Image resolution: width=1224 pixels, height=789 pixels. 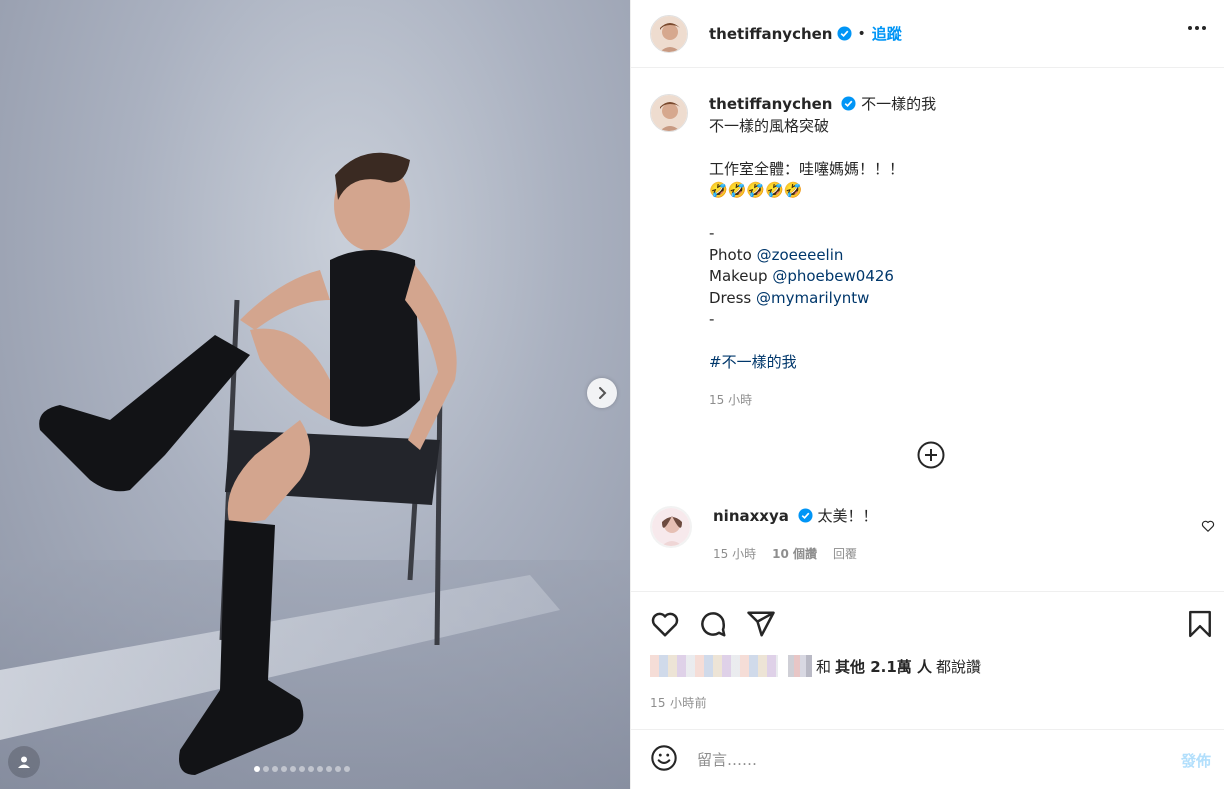 I want to click on likes-and: 和, so click(x=824, y=666).